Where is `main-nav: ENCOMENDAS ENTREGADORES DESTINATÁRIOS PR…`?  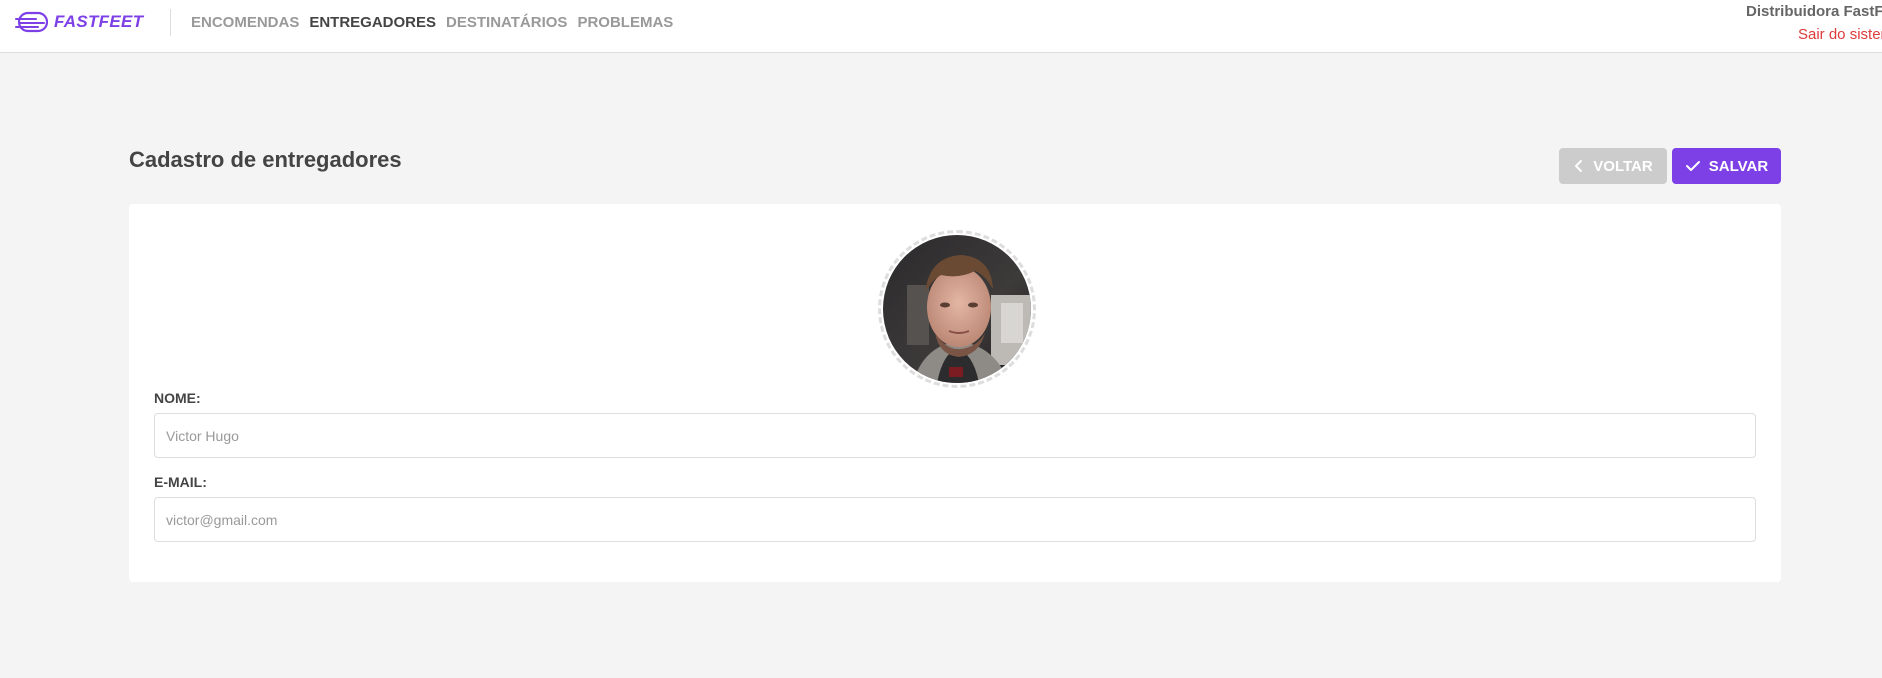
main-nav: ENCOMENDAS ENTREGADORES DESTINATÁRIOS PR… is located at coordinates (432, 22).